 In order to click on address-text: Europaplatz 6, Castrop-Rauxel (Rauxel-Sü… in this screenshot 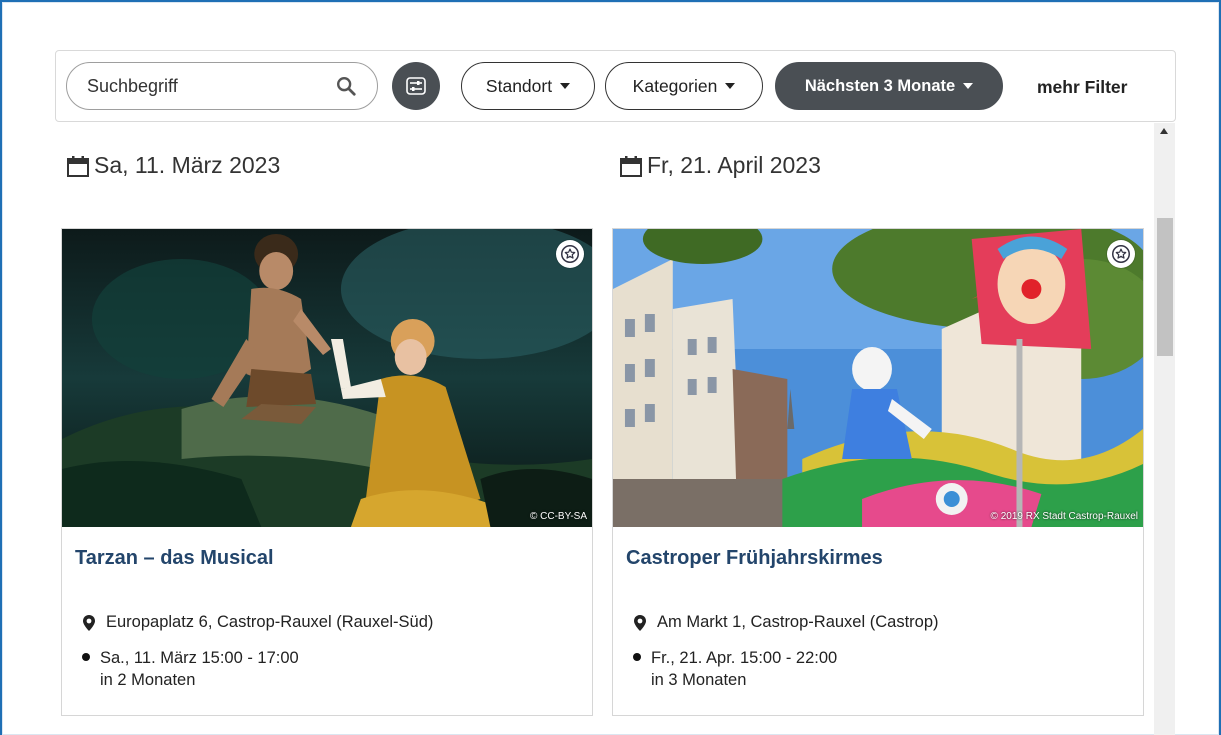, I will do `click(270, 622)`.